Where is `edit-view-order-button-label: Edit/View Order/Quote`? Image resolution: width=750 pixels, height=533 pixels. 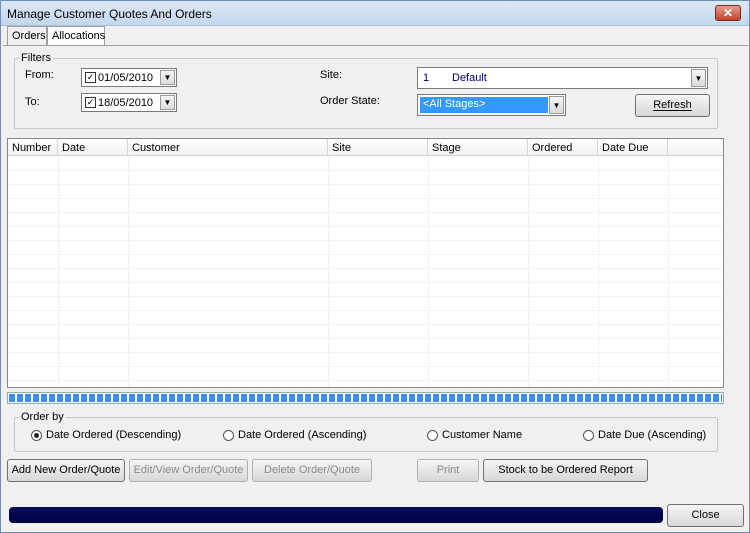 edit-view-order-button-label: Edit/View Order/Quote is located at coordinates (188, 470).